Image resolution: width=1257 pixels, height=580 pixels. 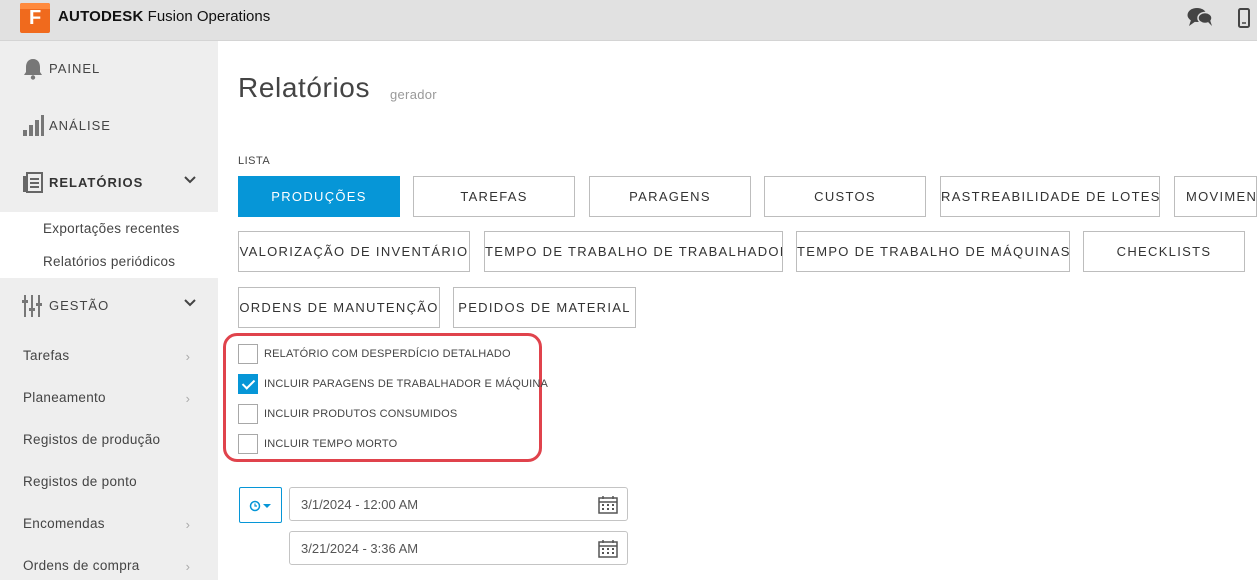 I want to click on sidebar-item-ordens-compra: Ordens de compra ›, so click(x=109, y=562).